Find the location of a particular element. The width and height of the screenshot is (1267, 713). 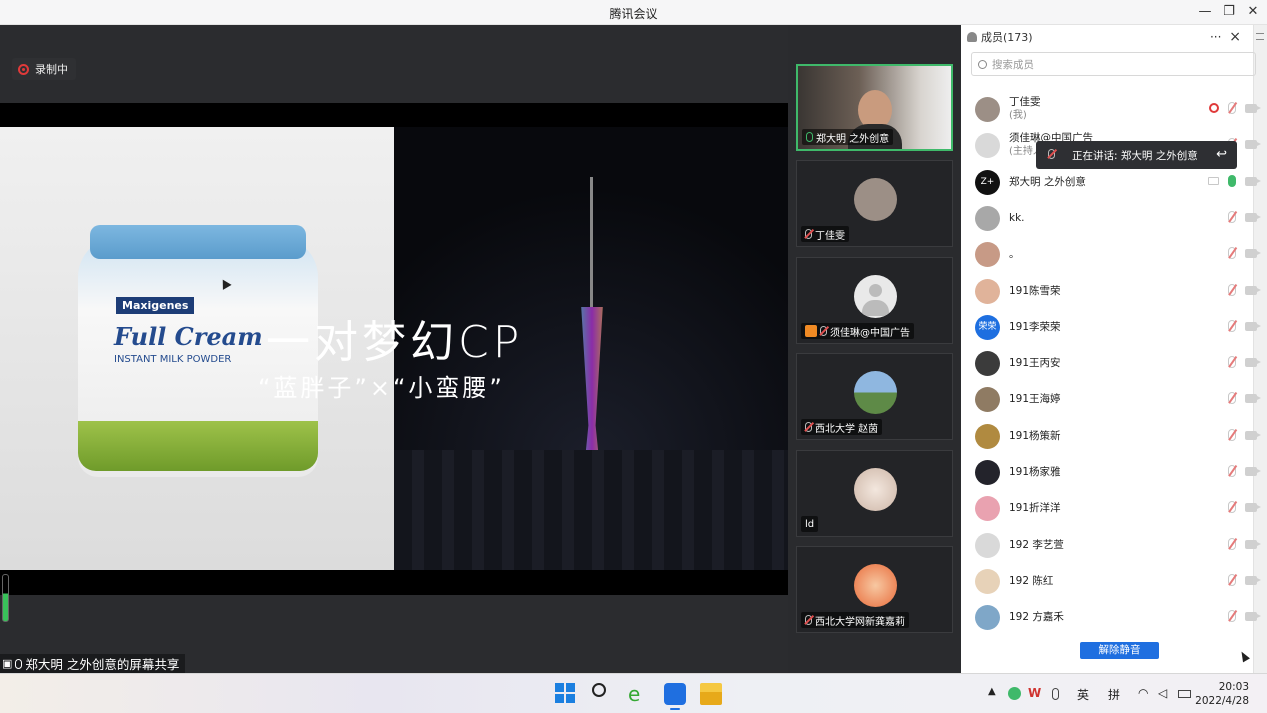

member-name: 丁佳雯 is located at coordinates (1025, 102).